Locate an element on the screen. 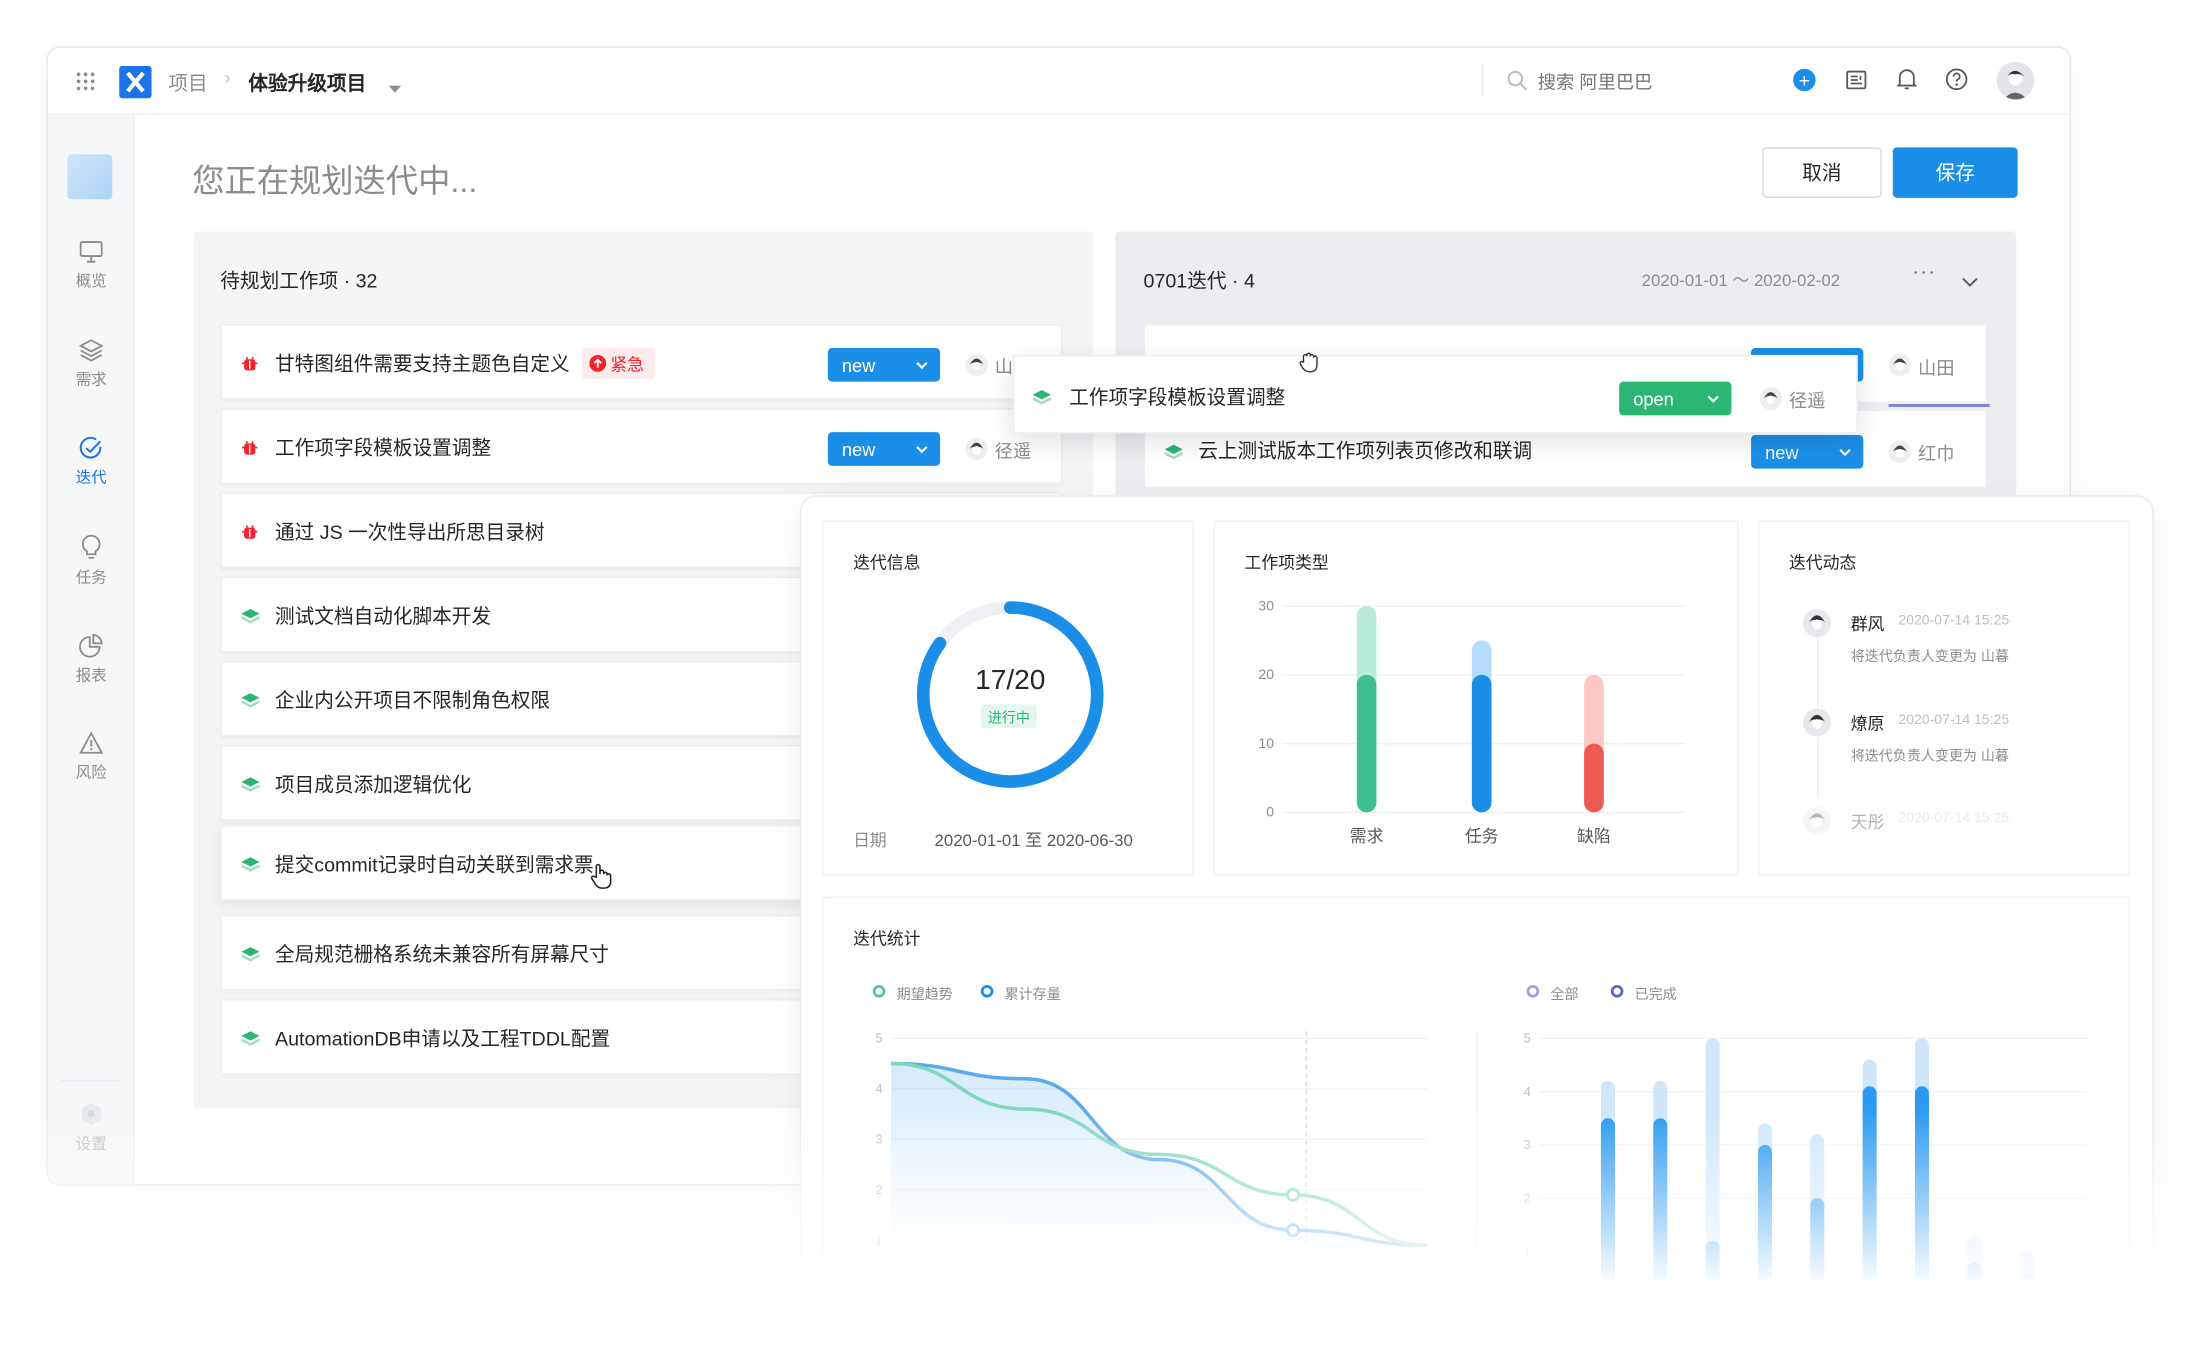 The image size is (2200, 1348). work-item-type-card: 工作项类型 0 10 20 30 需求 任务 缺陷 is located at coordinates (1476, 698).